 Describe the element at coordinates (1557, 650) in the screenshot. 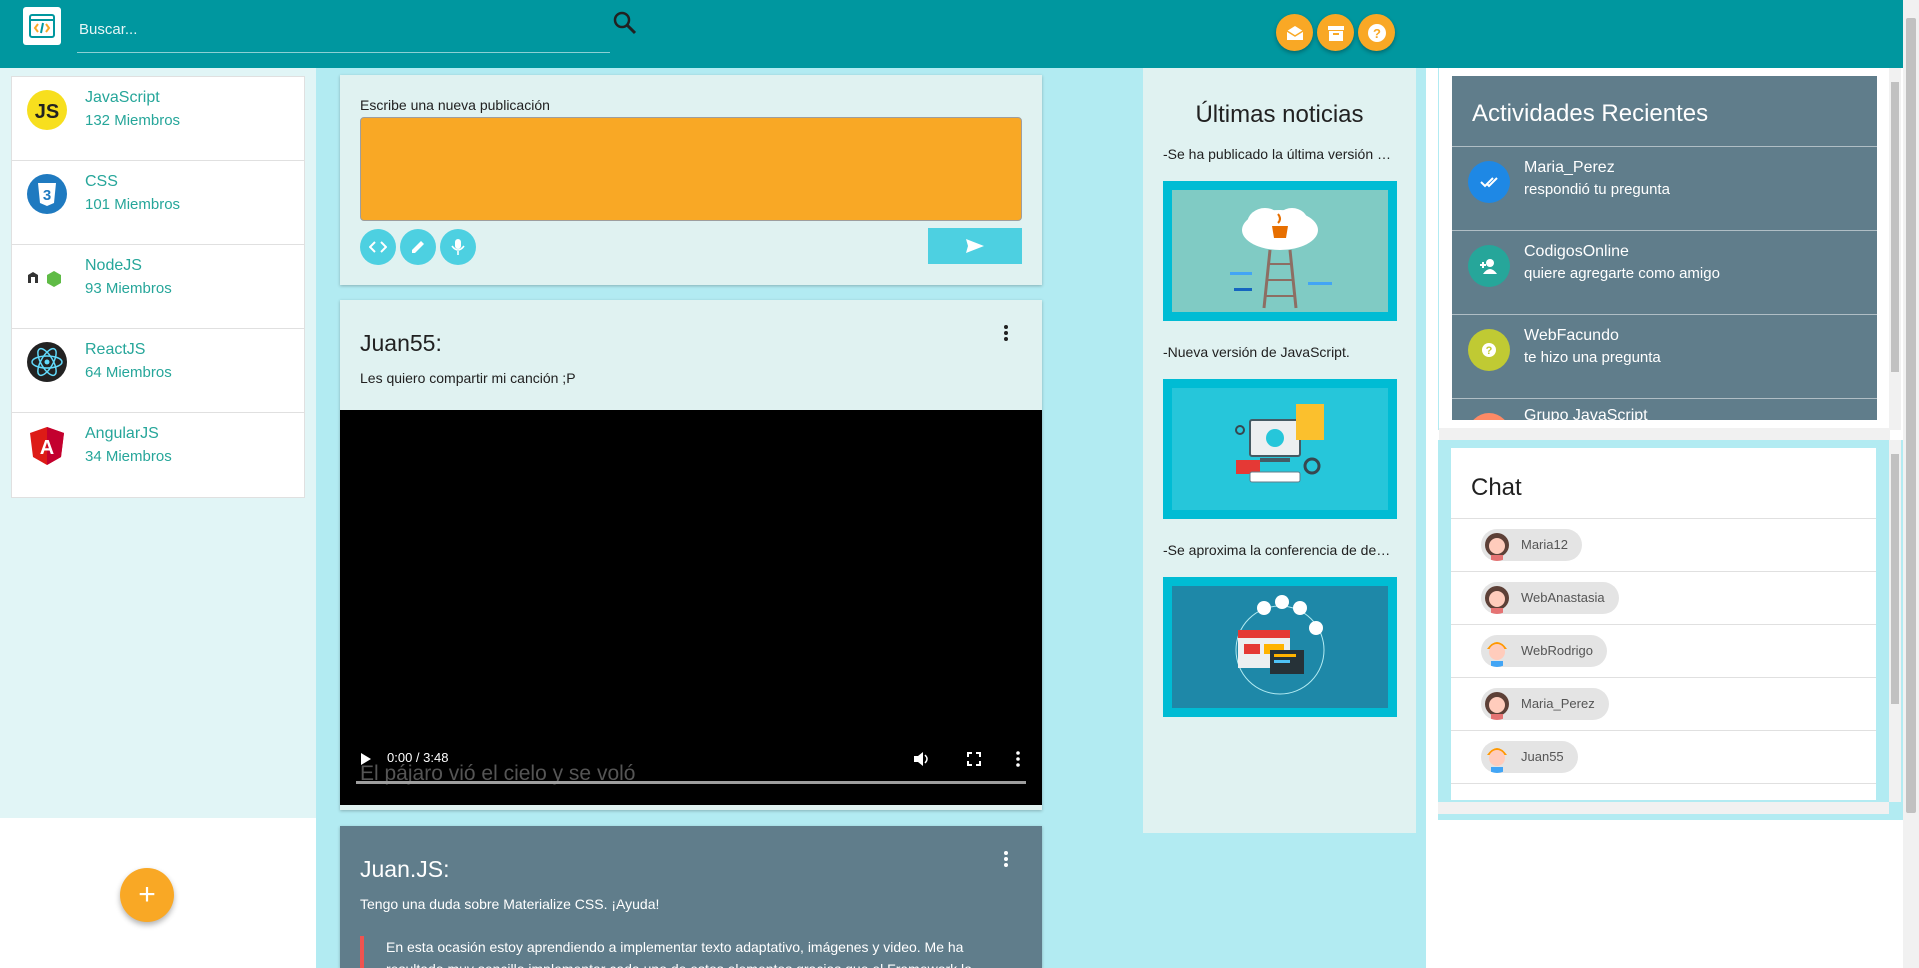

I see `chat-user-name: WebRodrigo` at that location.